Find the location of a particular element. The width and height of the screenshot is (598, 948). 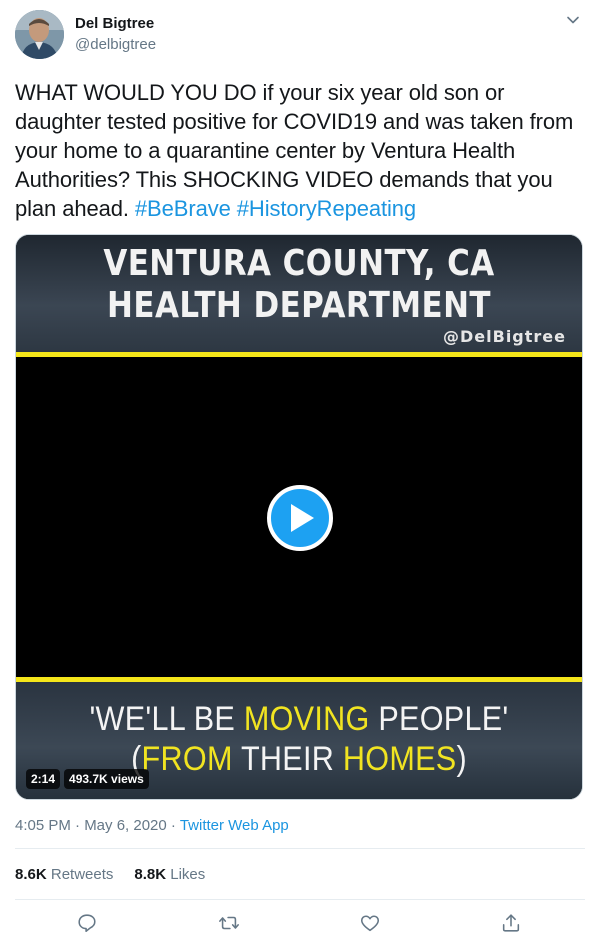

tweet-header: Del Bigtree @delbigtree is located at coordinates (300, 35).